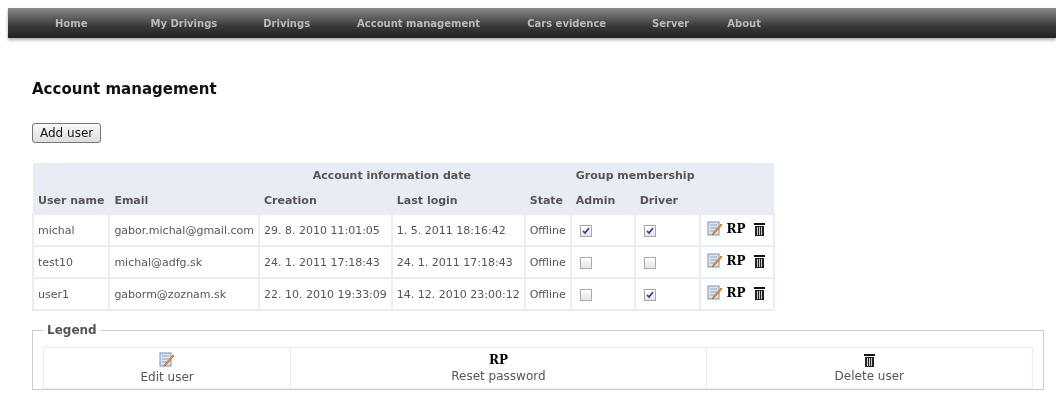 The height and width of the screenshot is (410, 1056). What do you see at coordinates (427, 200) in the screenshot?
I see `column-header: Last login` at bounding box center [427, 200].